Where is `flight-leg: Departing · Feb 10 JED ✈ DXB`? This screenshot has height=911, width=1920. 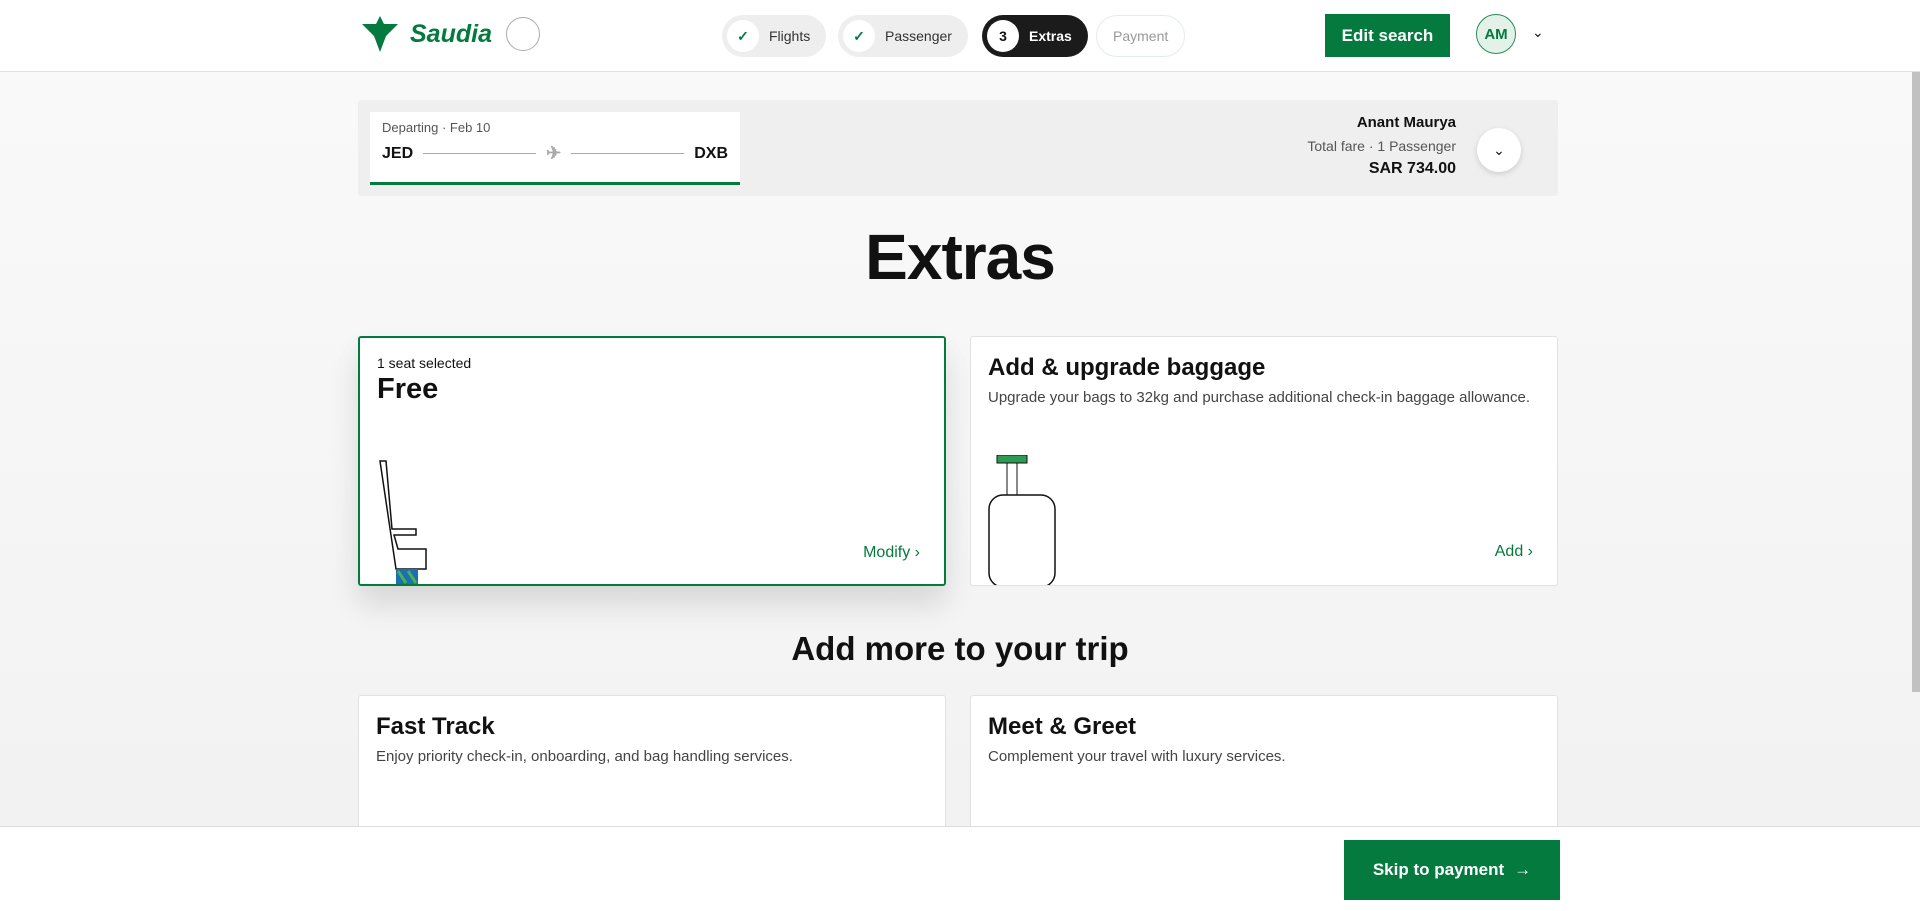
flight-leg: Departing · Feb 10 JED ✈ DXB is located at coordinates (555, 148).